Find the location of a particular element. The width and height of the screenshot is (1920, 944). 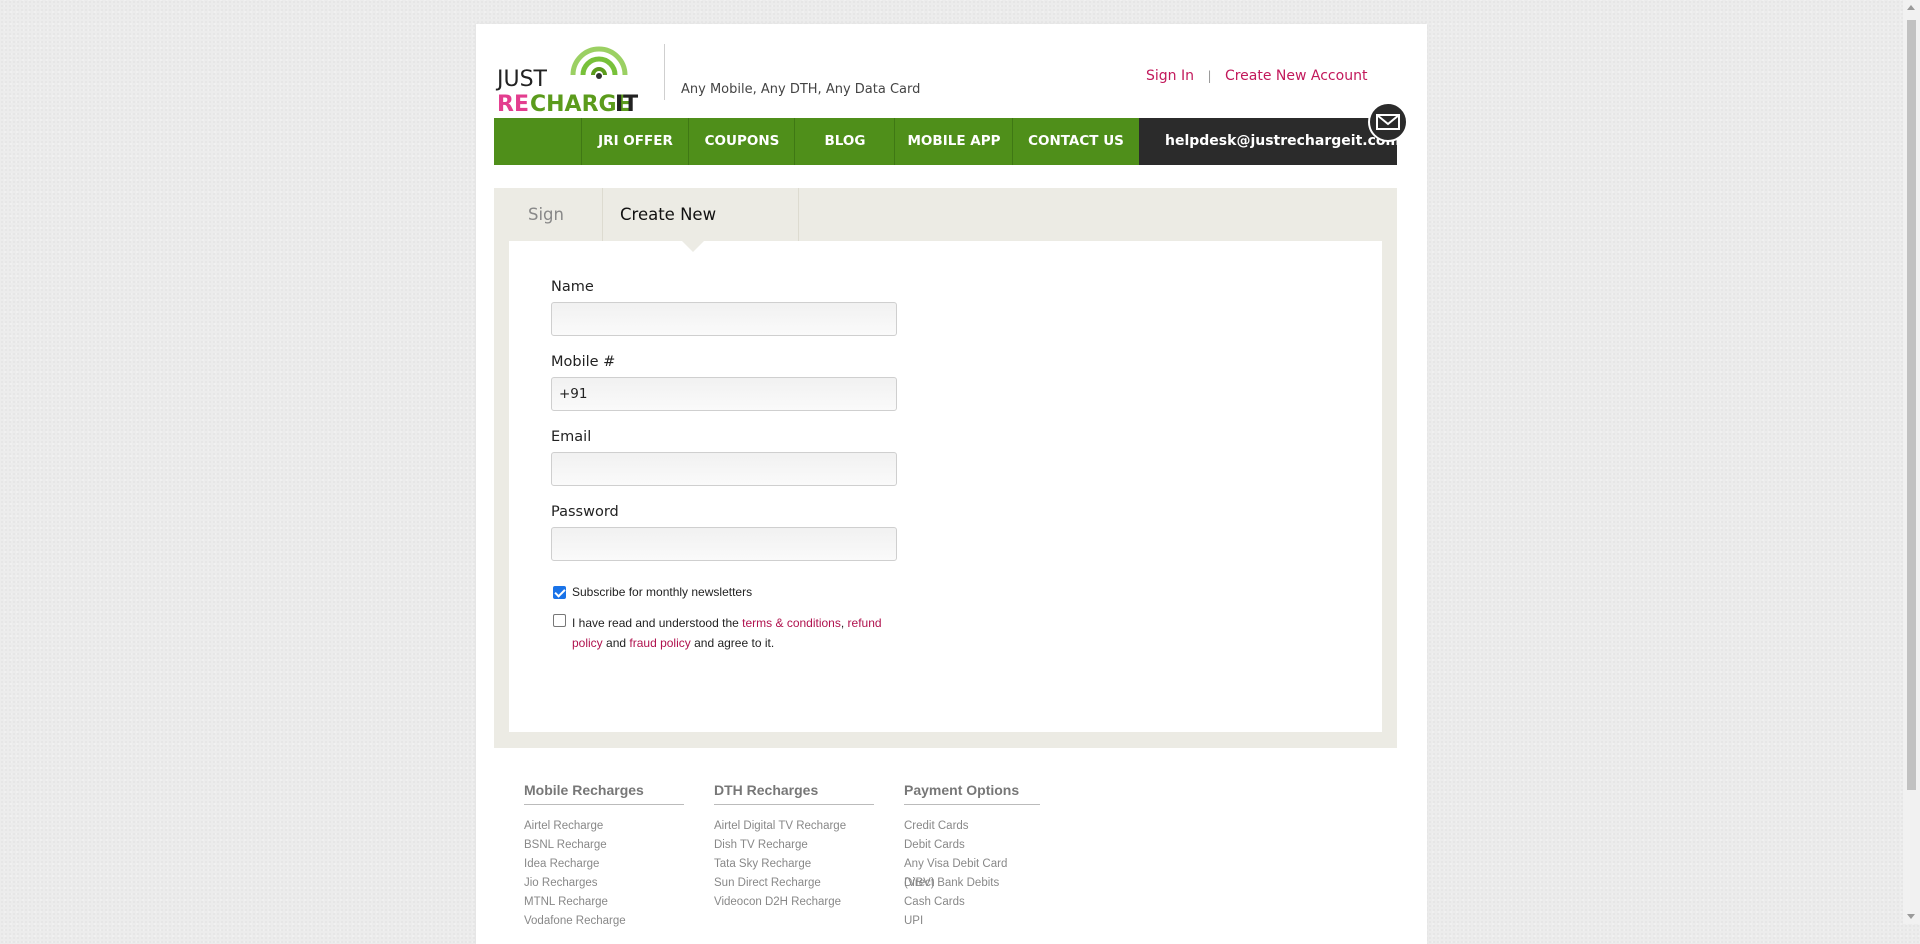

footer-link: Dish TV Recharge is located at coordinates (794, 845).